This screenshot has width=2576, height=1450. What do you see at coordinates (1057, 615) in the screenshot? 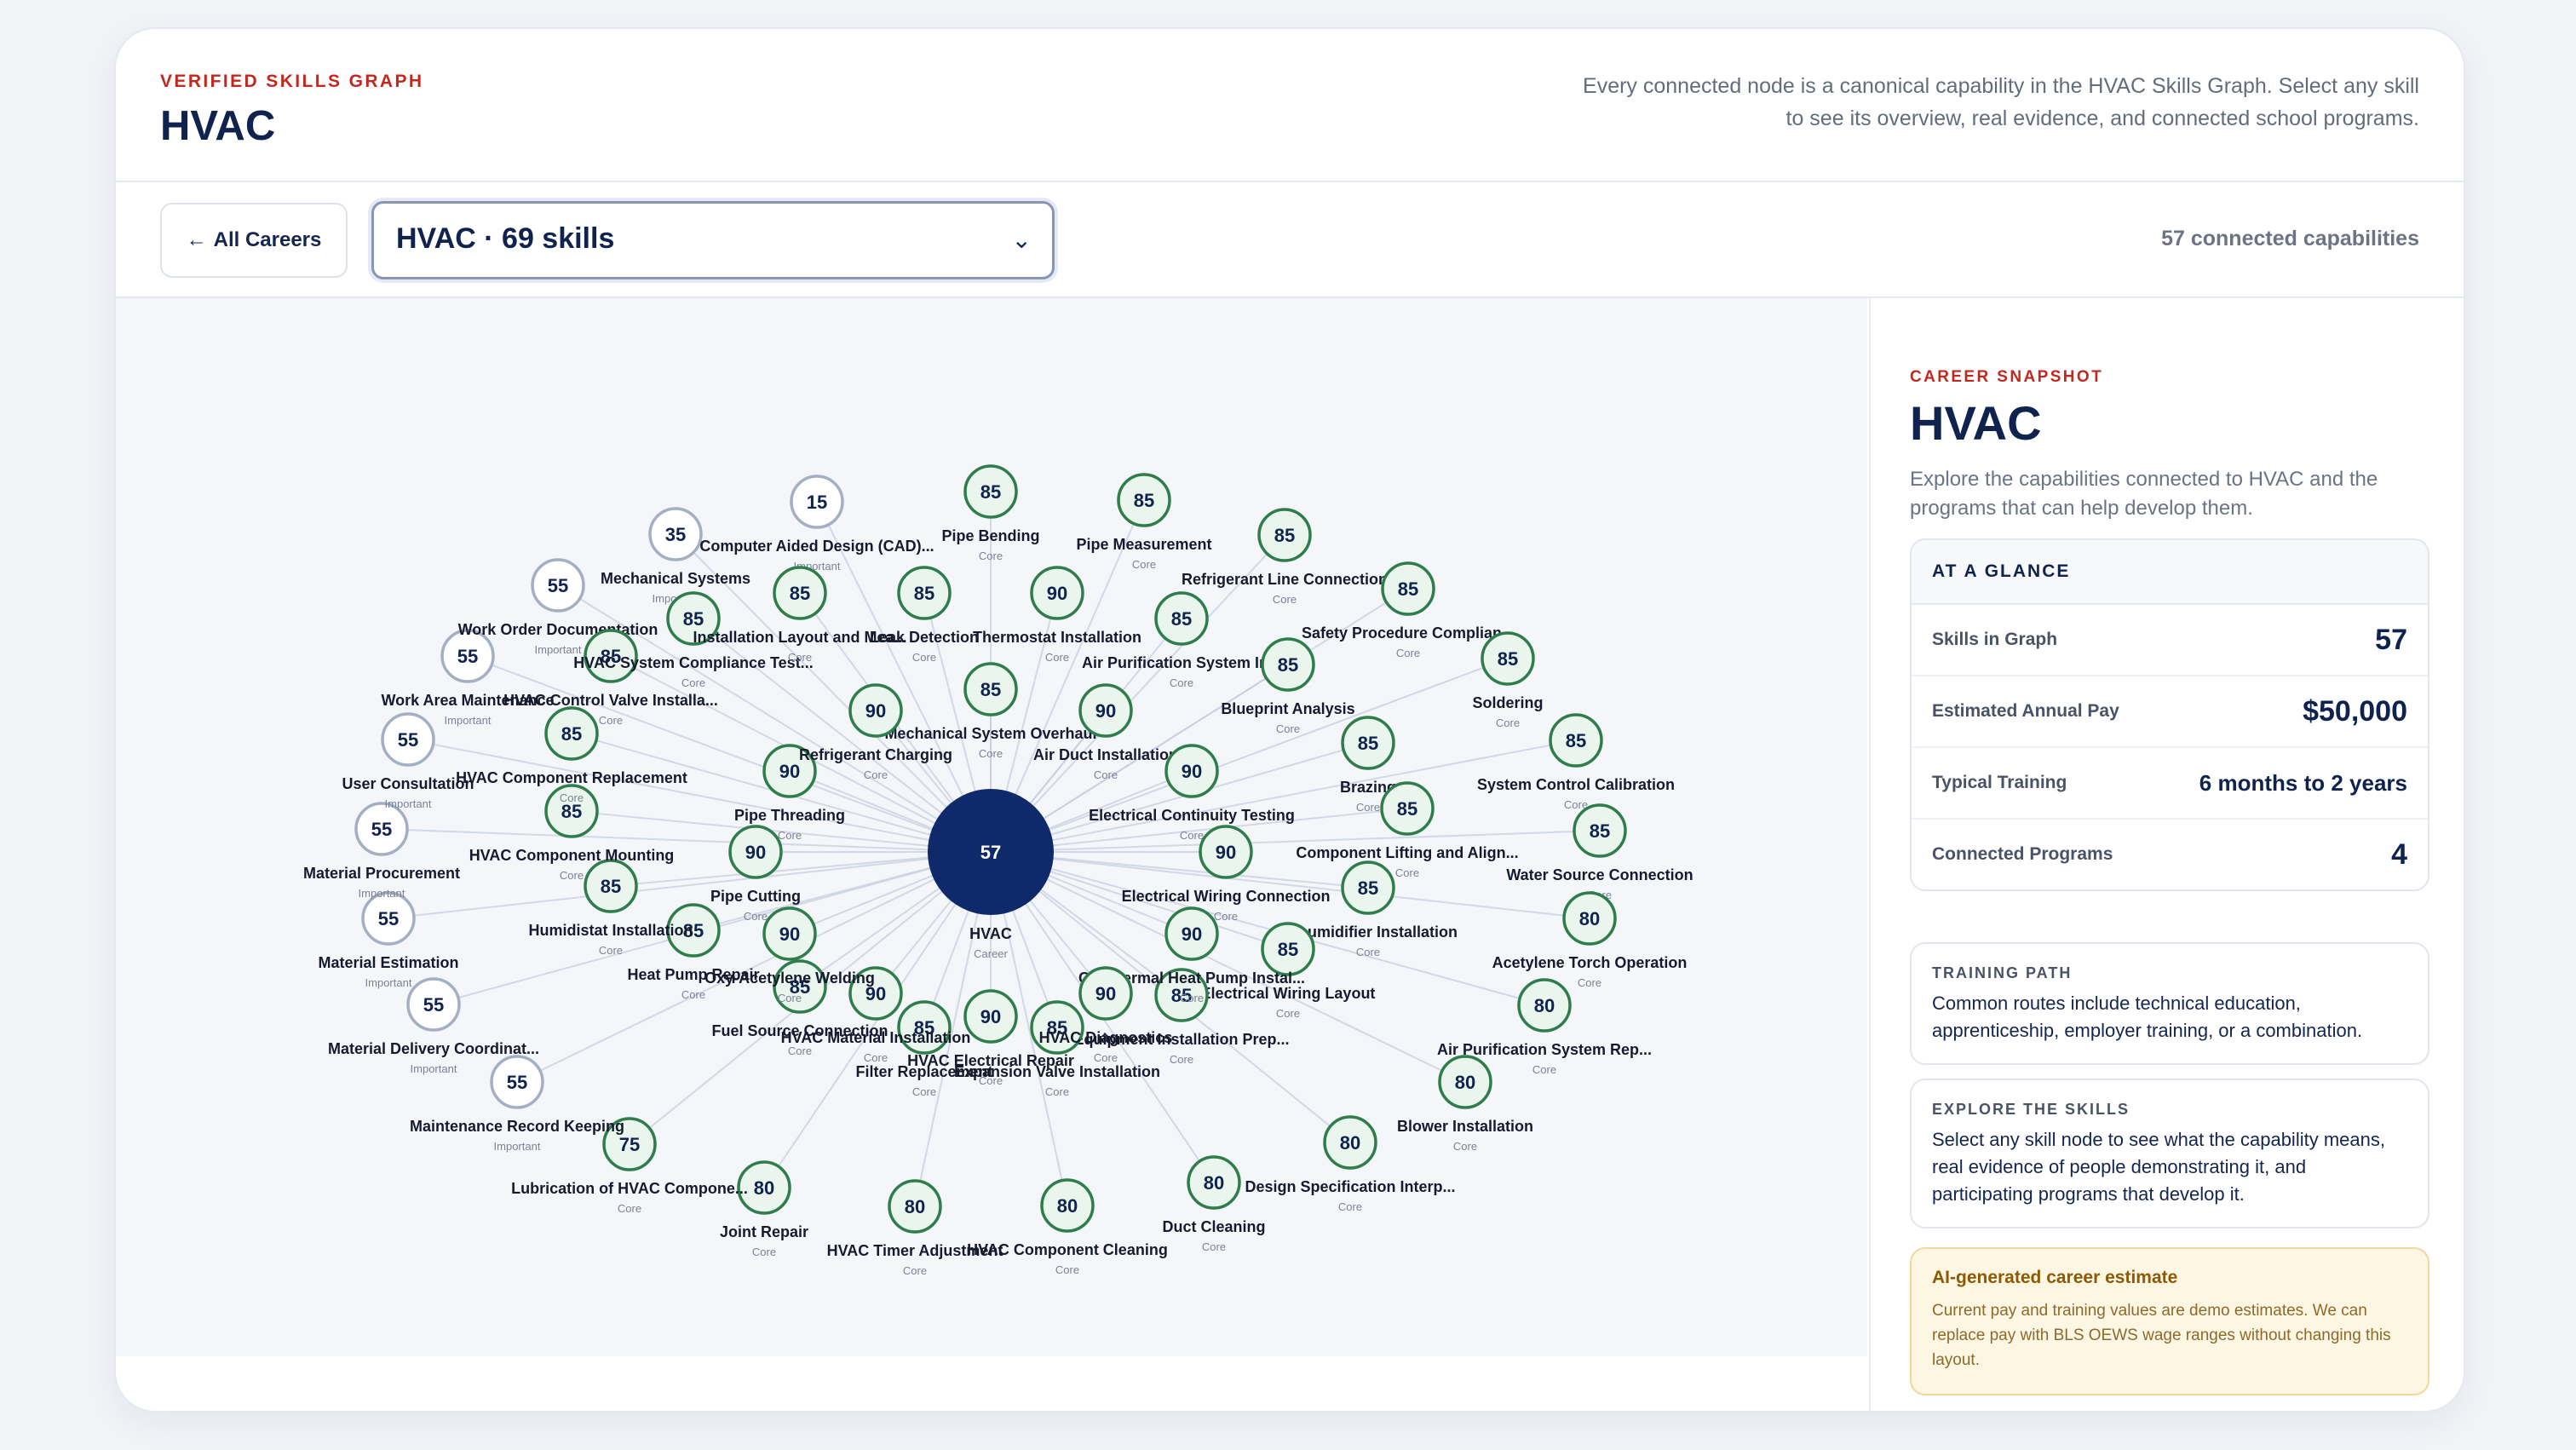
I see `skill-node: 90 Thermostat Installation Core` at bounding box center [1057, 615].